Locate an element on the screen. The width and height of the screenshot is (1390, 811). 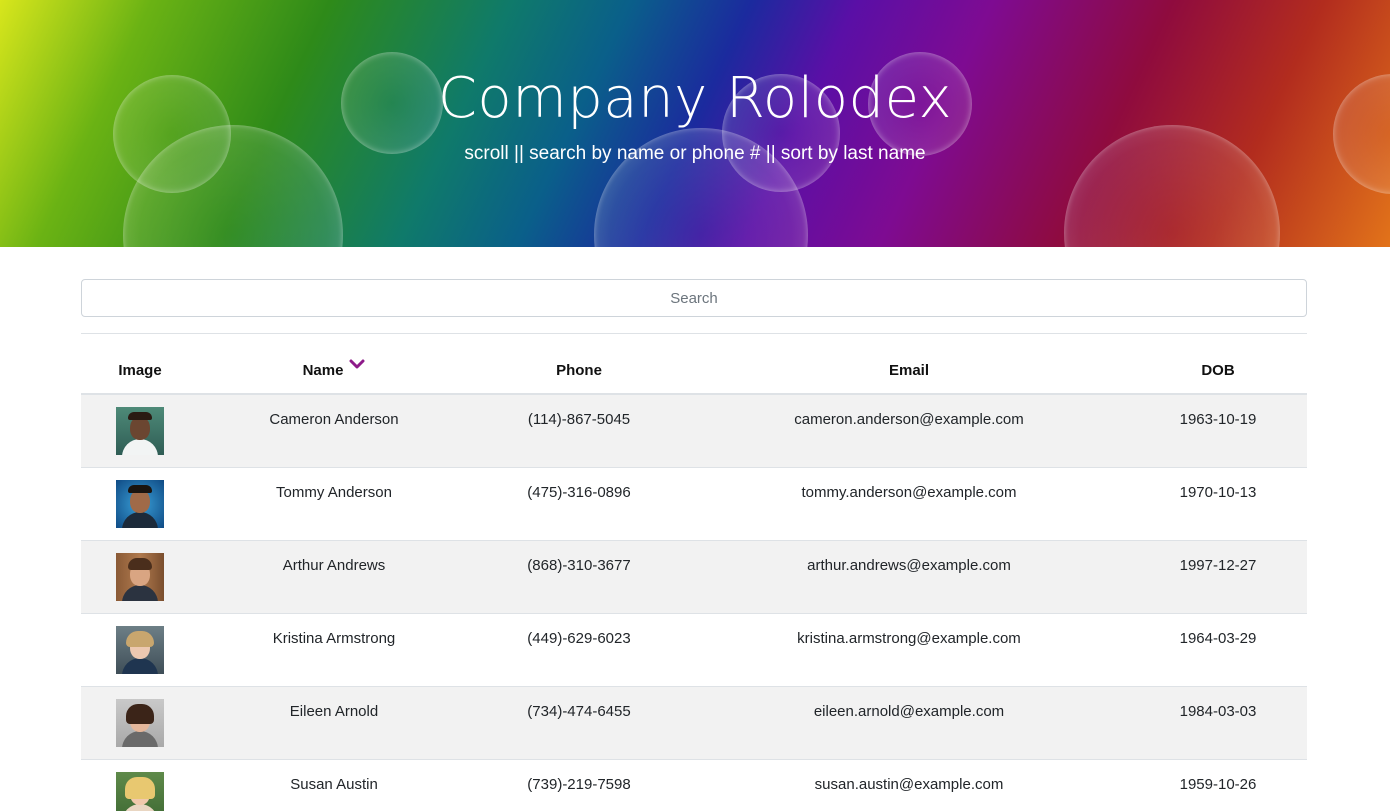
dob-cell: 1970-10-13 is located at coordinates (1218, 503).